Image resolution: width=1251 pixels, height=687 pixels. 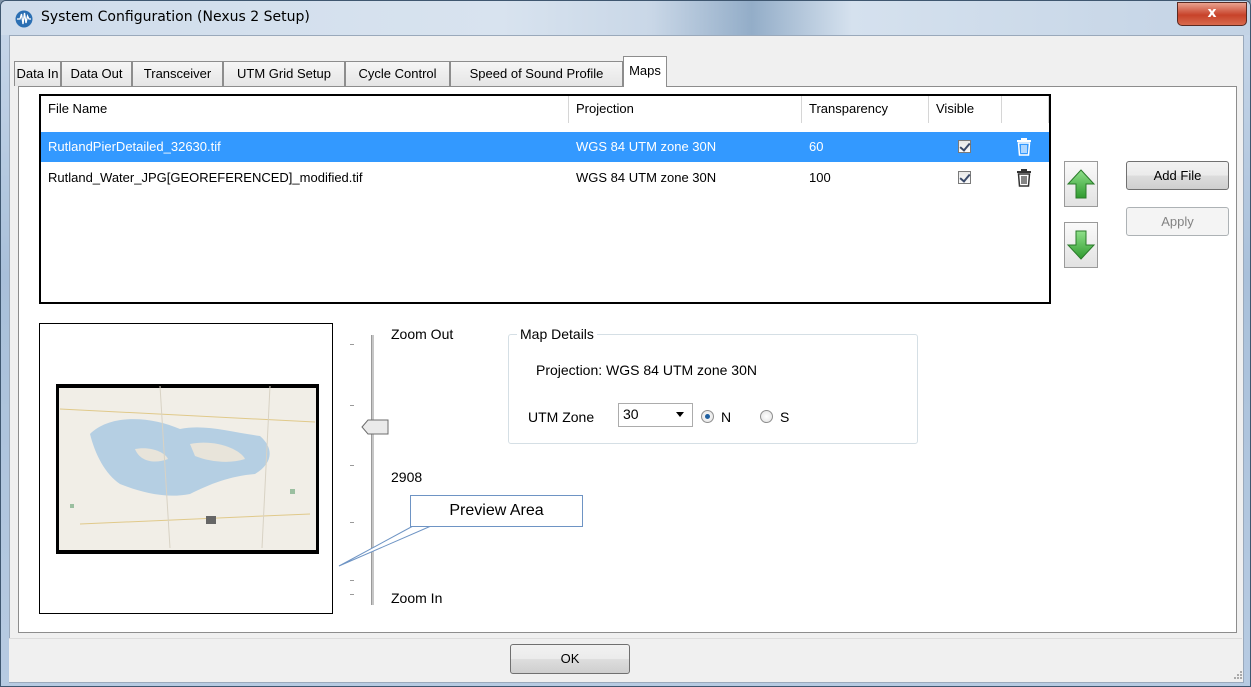 I want to click on map-preview-image, so click(x=187, y=469).